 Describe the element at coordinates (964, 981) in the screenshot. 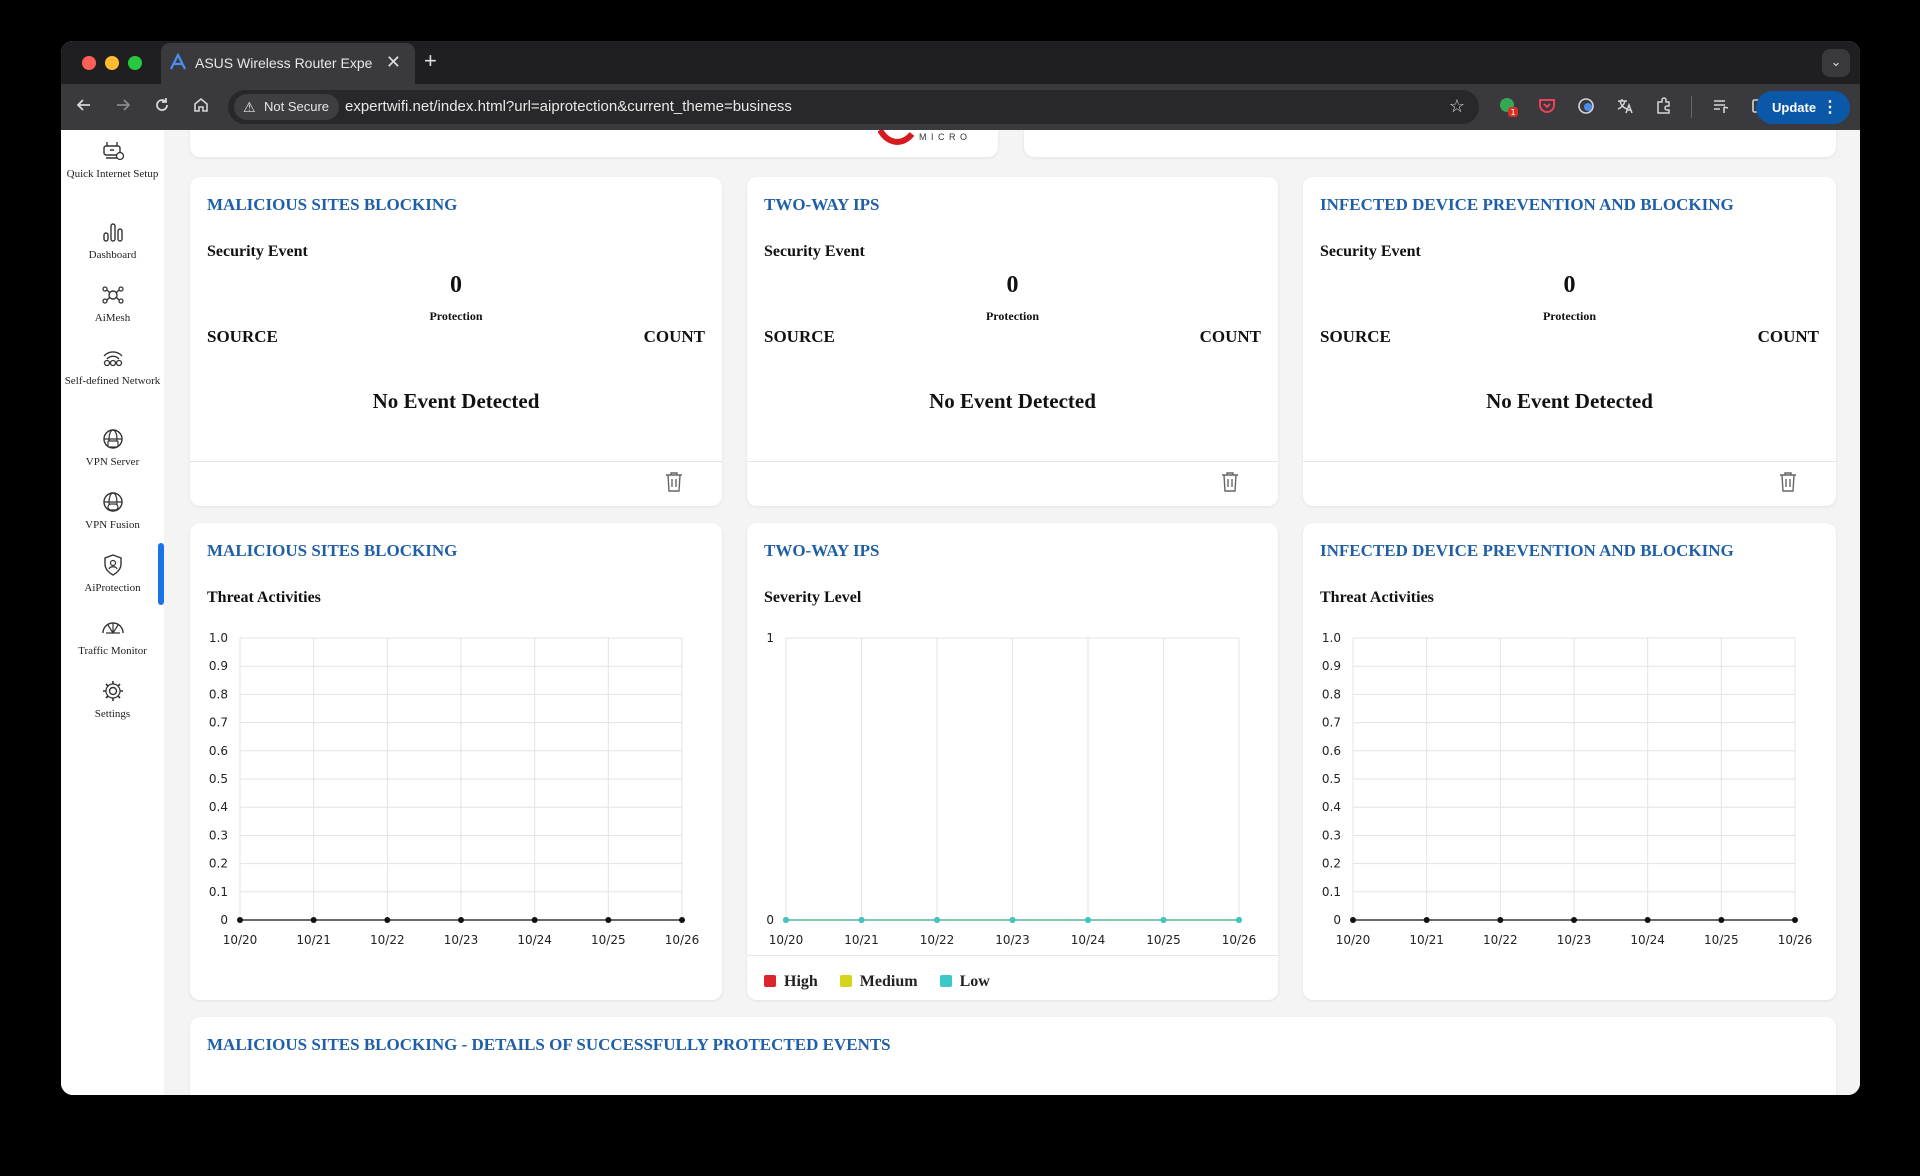

I see `legend-item-low: Low` at that location.